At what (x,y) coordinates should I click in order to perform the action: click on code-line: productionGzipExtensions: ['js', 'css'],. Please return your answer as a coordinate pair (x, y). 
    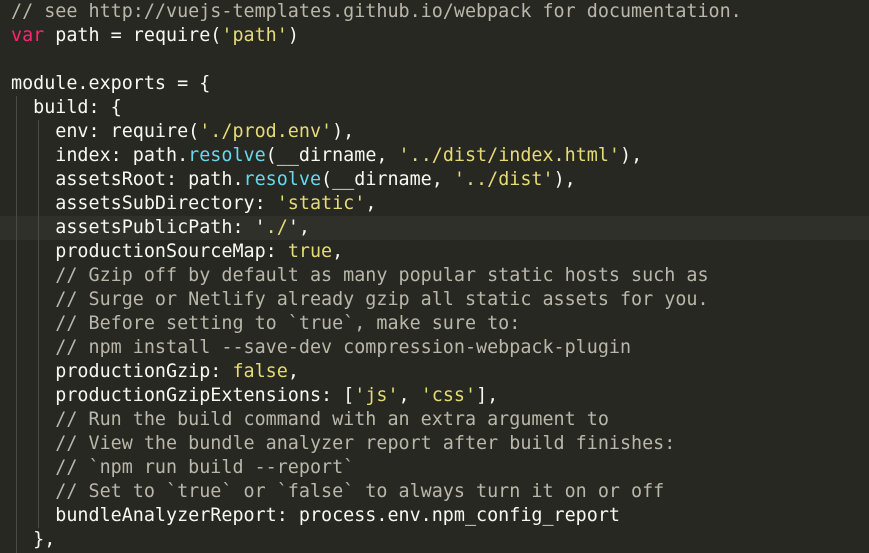
    Looking at the image, I should click on (254, 396).